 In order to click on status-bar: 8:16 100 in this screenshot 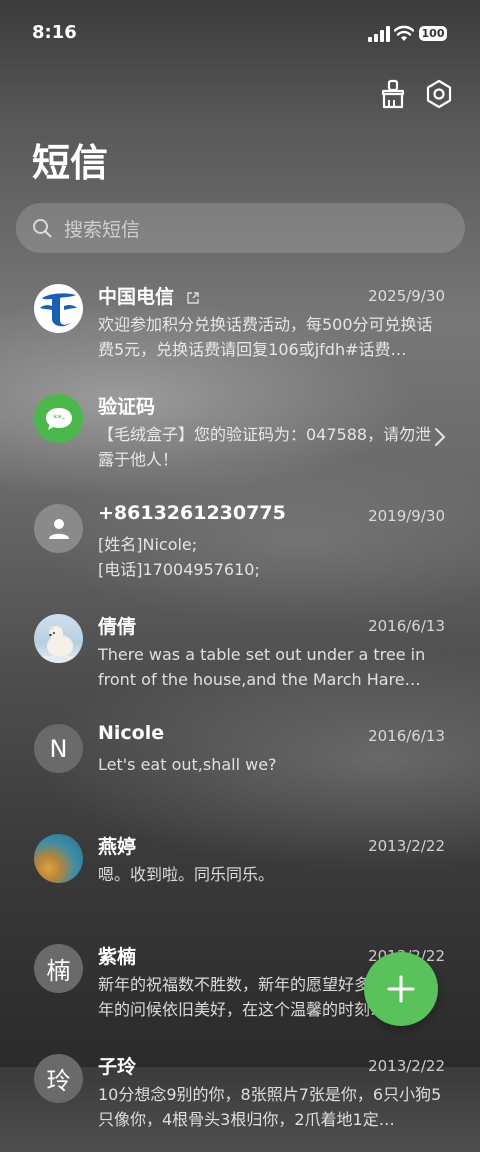, I will do `click(240, 33)`.